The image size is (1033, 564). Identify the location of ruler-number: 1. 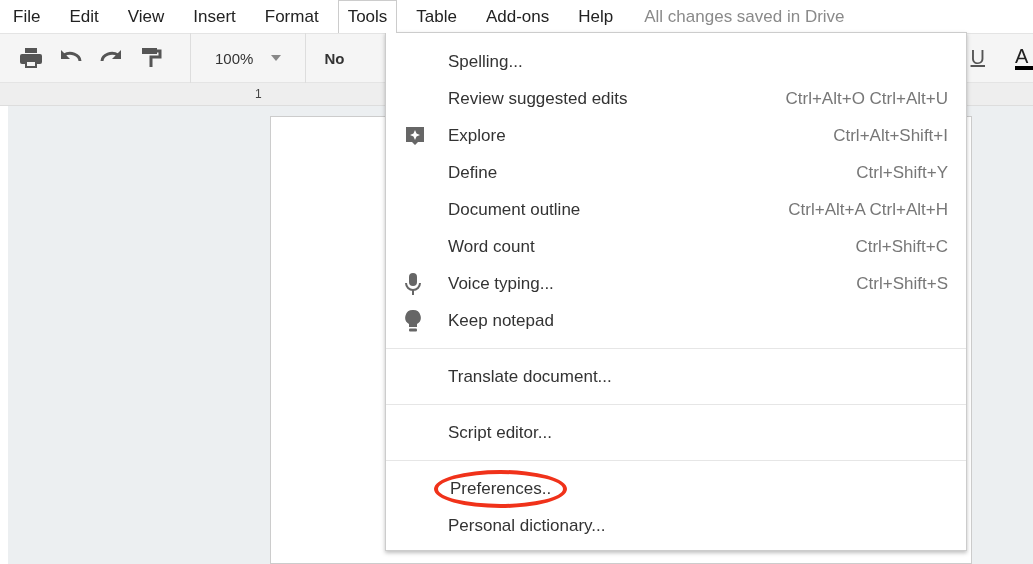
(258, 94).